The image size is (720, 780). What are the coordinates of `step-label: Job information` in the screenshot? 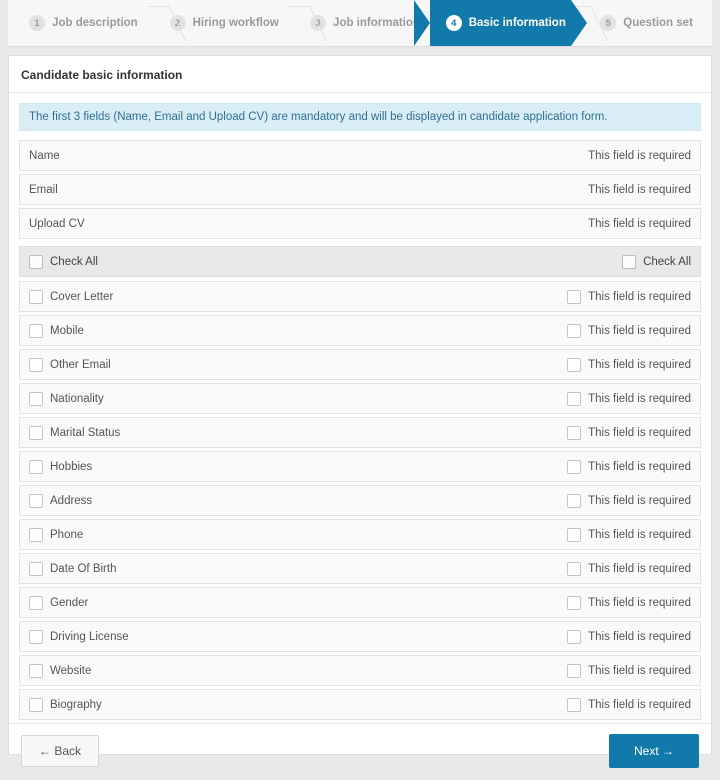 It's located at (376, 23).